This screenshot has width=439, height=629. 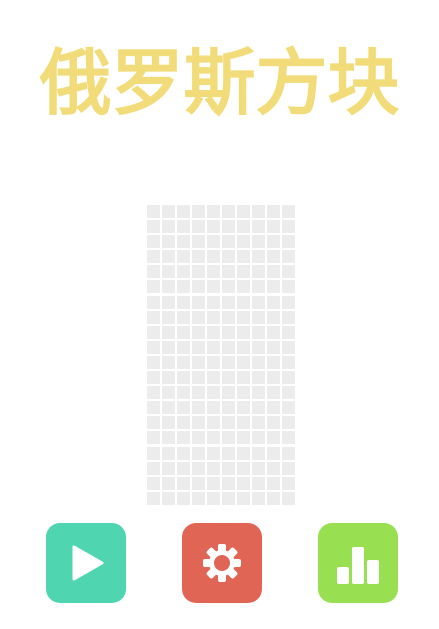 I want to click on settings-button, so click(x=222, y=563).